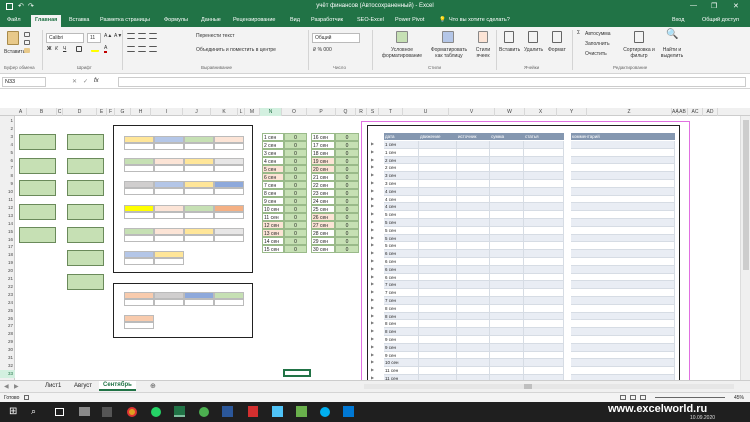  I want to click on tab-power-pivot: Power Pivot, so click(409, 20).